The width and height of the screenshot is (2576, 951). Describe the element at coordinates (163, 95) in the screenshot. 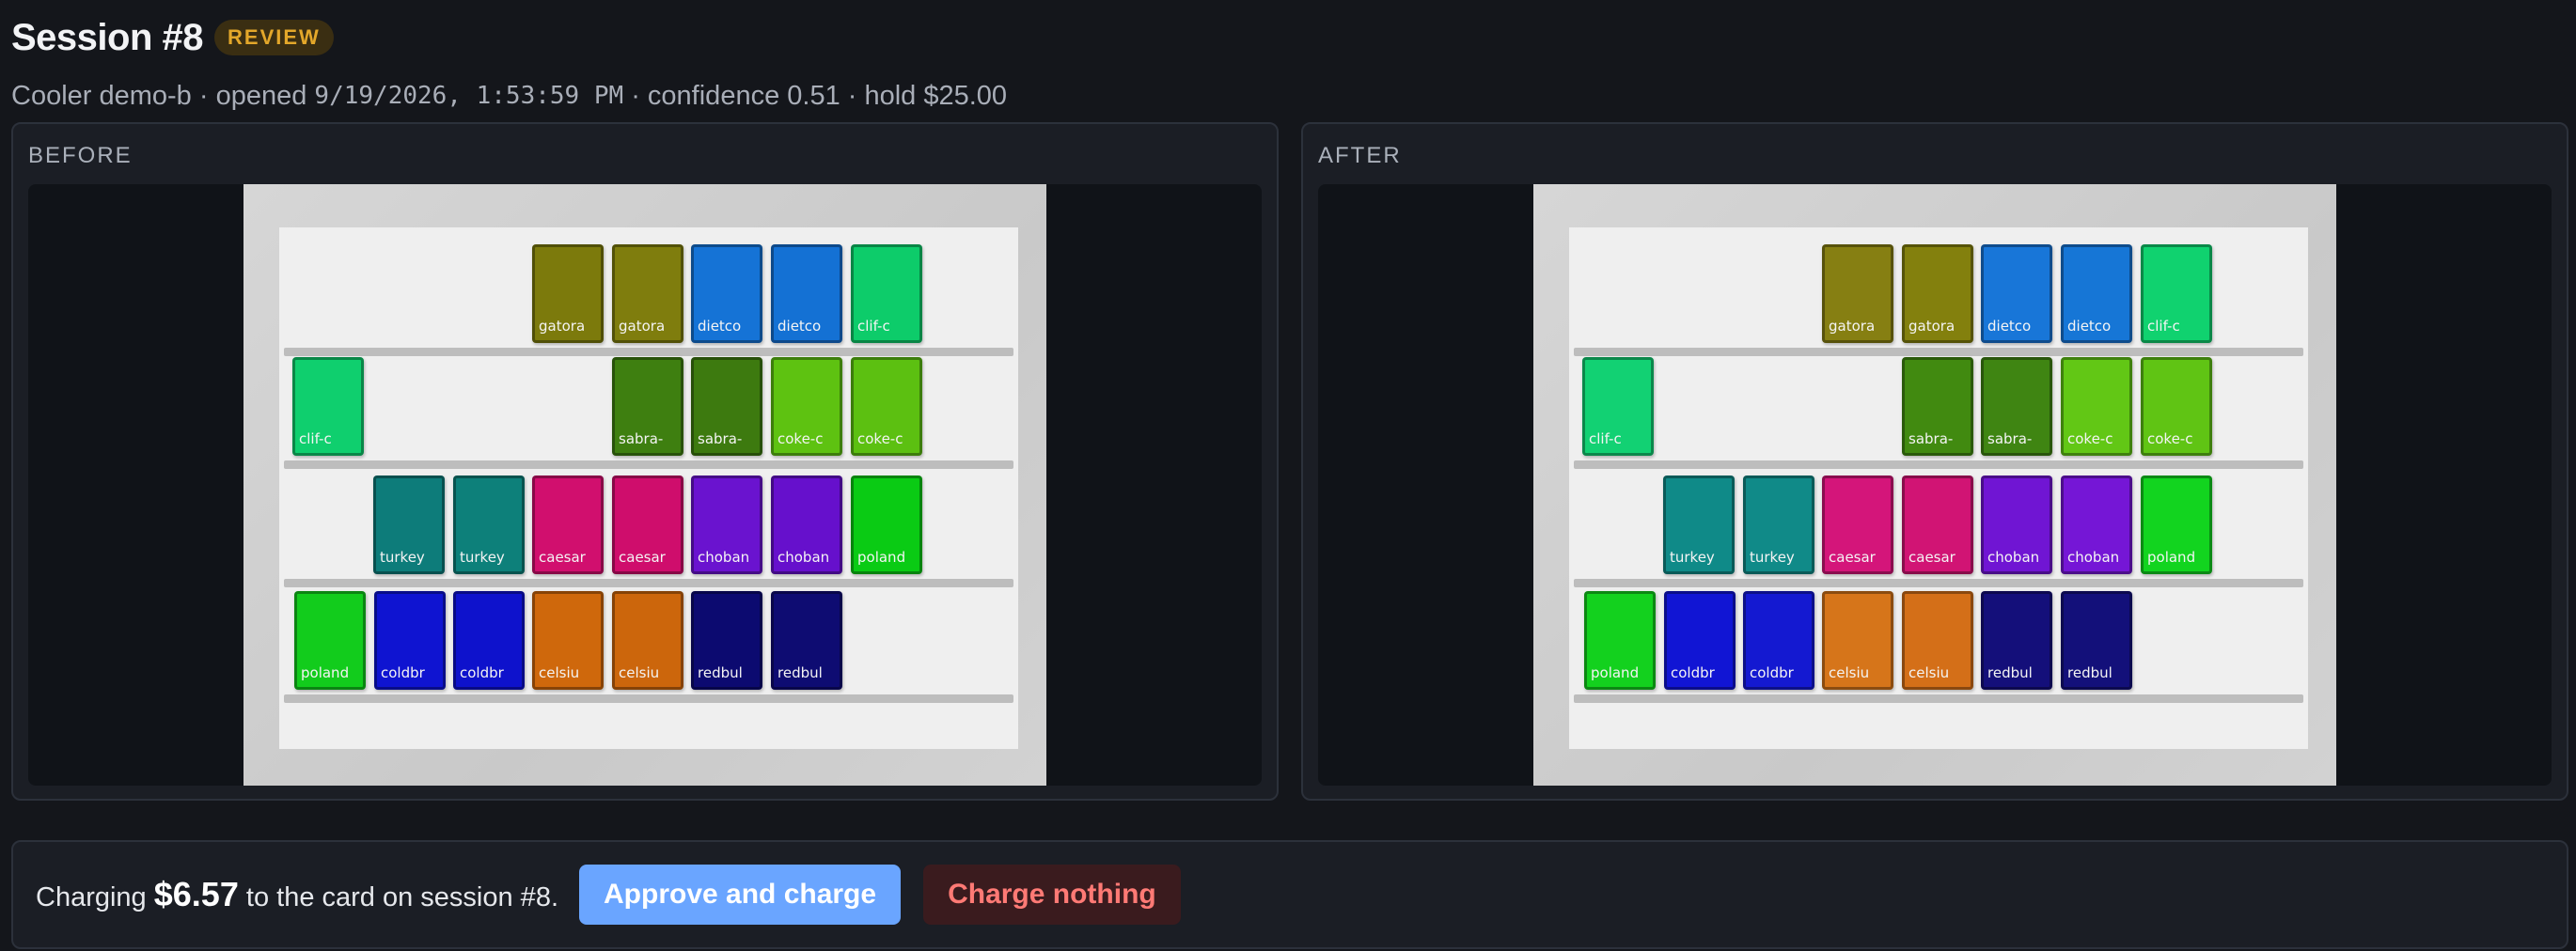

I see `meta-prefix: Cooler demo-b · opened` at that location.